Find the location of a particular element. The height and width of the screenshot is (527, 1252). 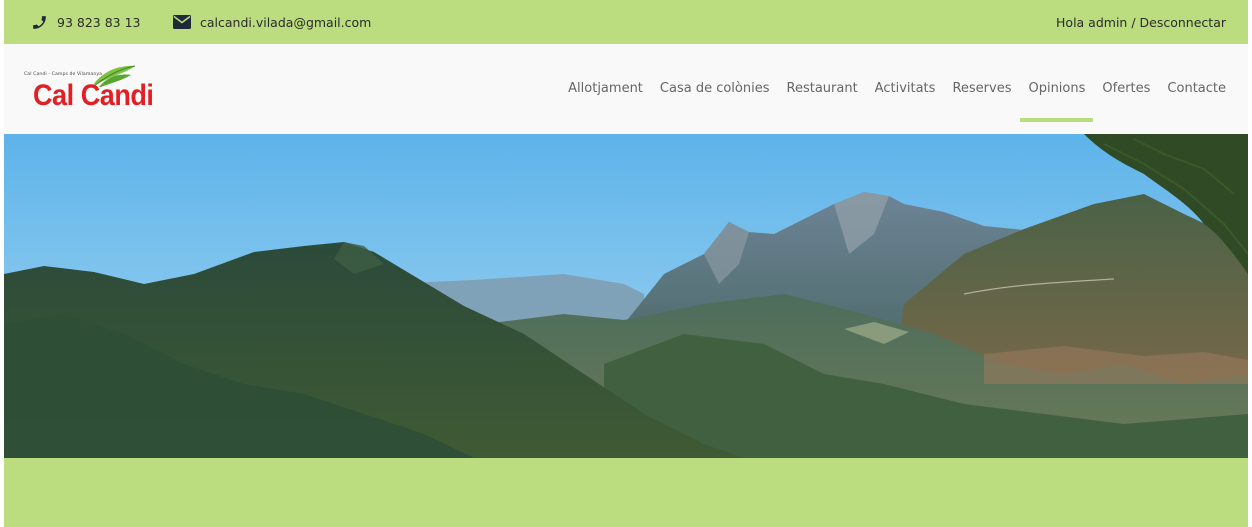

logout-link: Desconnectar is located at coordinates (1183, 22).